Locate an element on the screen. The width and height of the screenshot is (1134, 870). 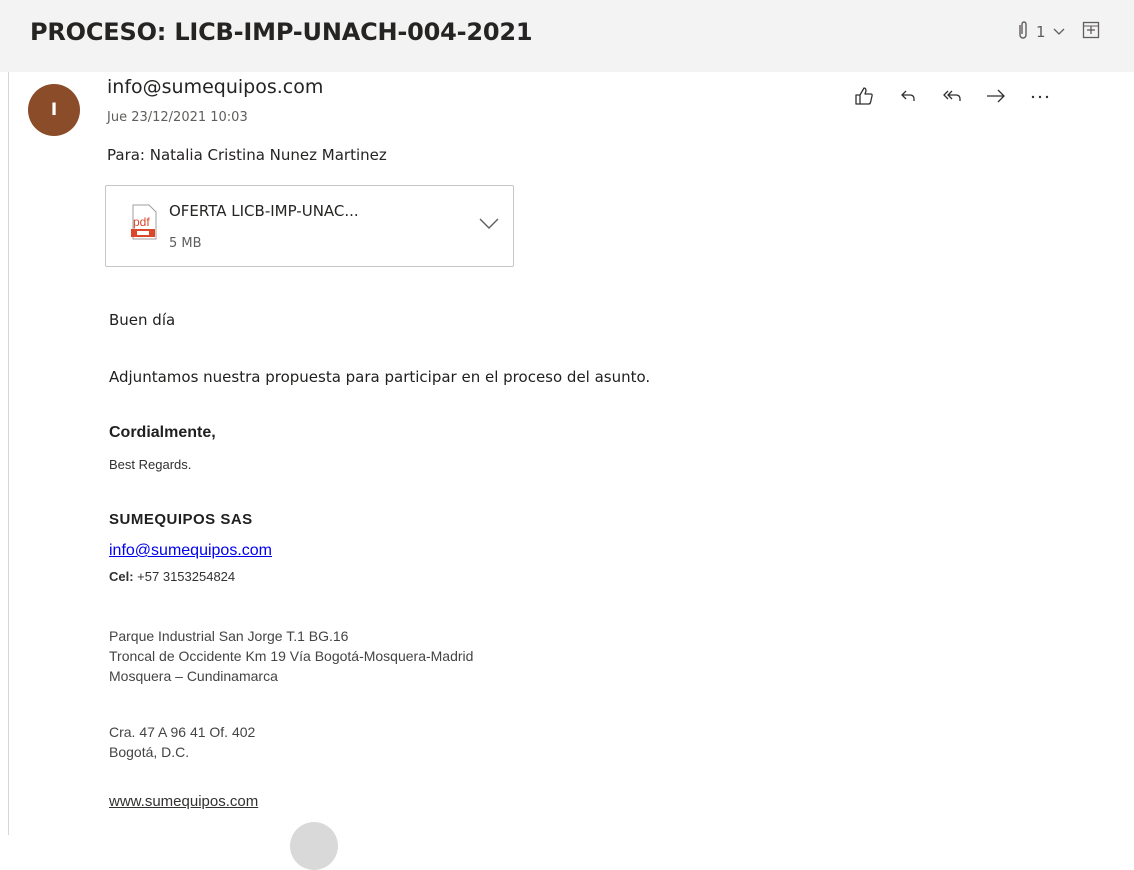
cel-line: Cel: +57 3153254824 is located at coordinates (172, 576).